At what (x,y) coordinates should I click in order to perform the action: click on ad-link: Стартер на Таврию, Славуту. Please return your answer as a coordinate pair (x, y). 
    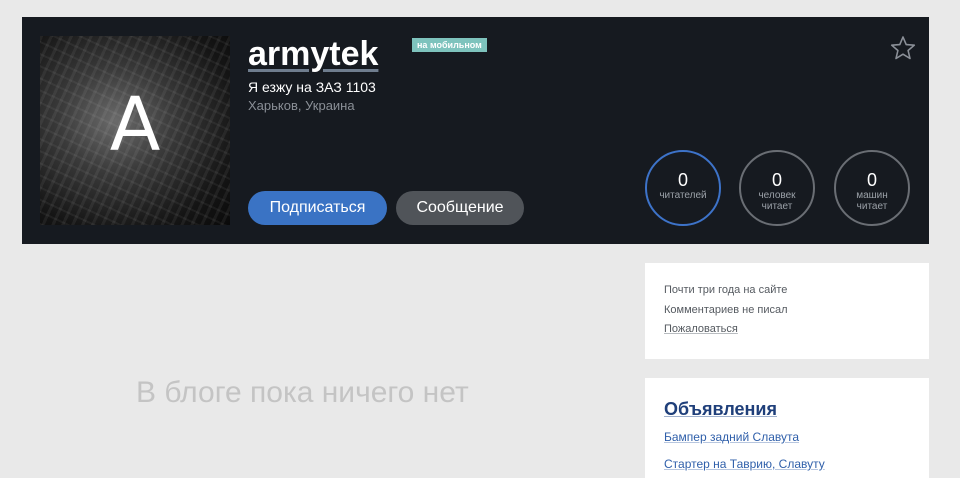
    Looking at the image, I should click on (744, 464).